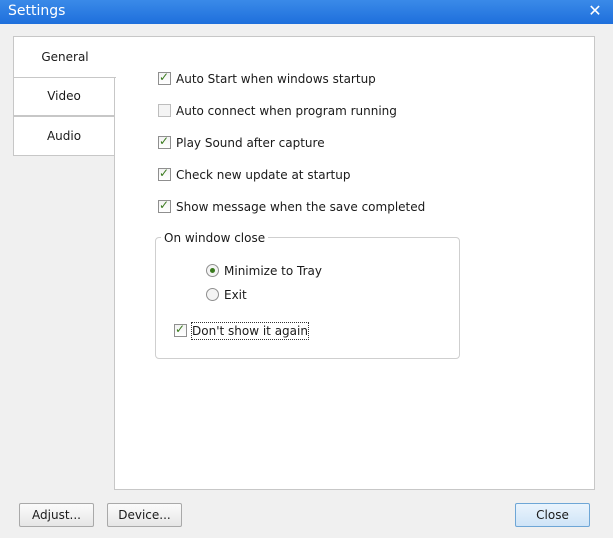 This screenshot has width=613, height=538. I want to click on radio-dot-icon, so click(212, 270).